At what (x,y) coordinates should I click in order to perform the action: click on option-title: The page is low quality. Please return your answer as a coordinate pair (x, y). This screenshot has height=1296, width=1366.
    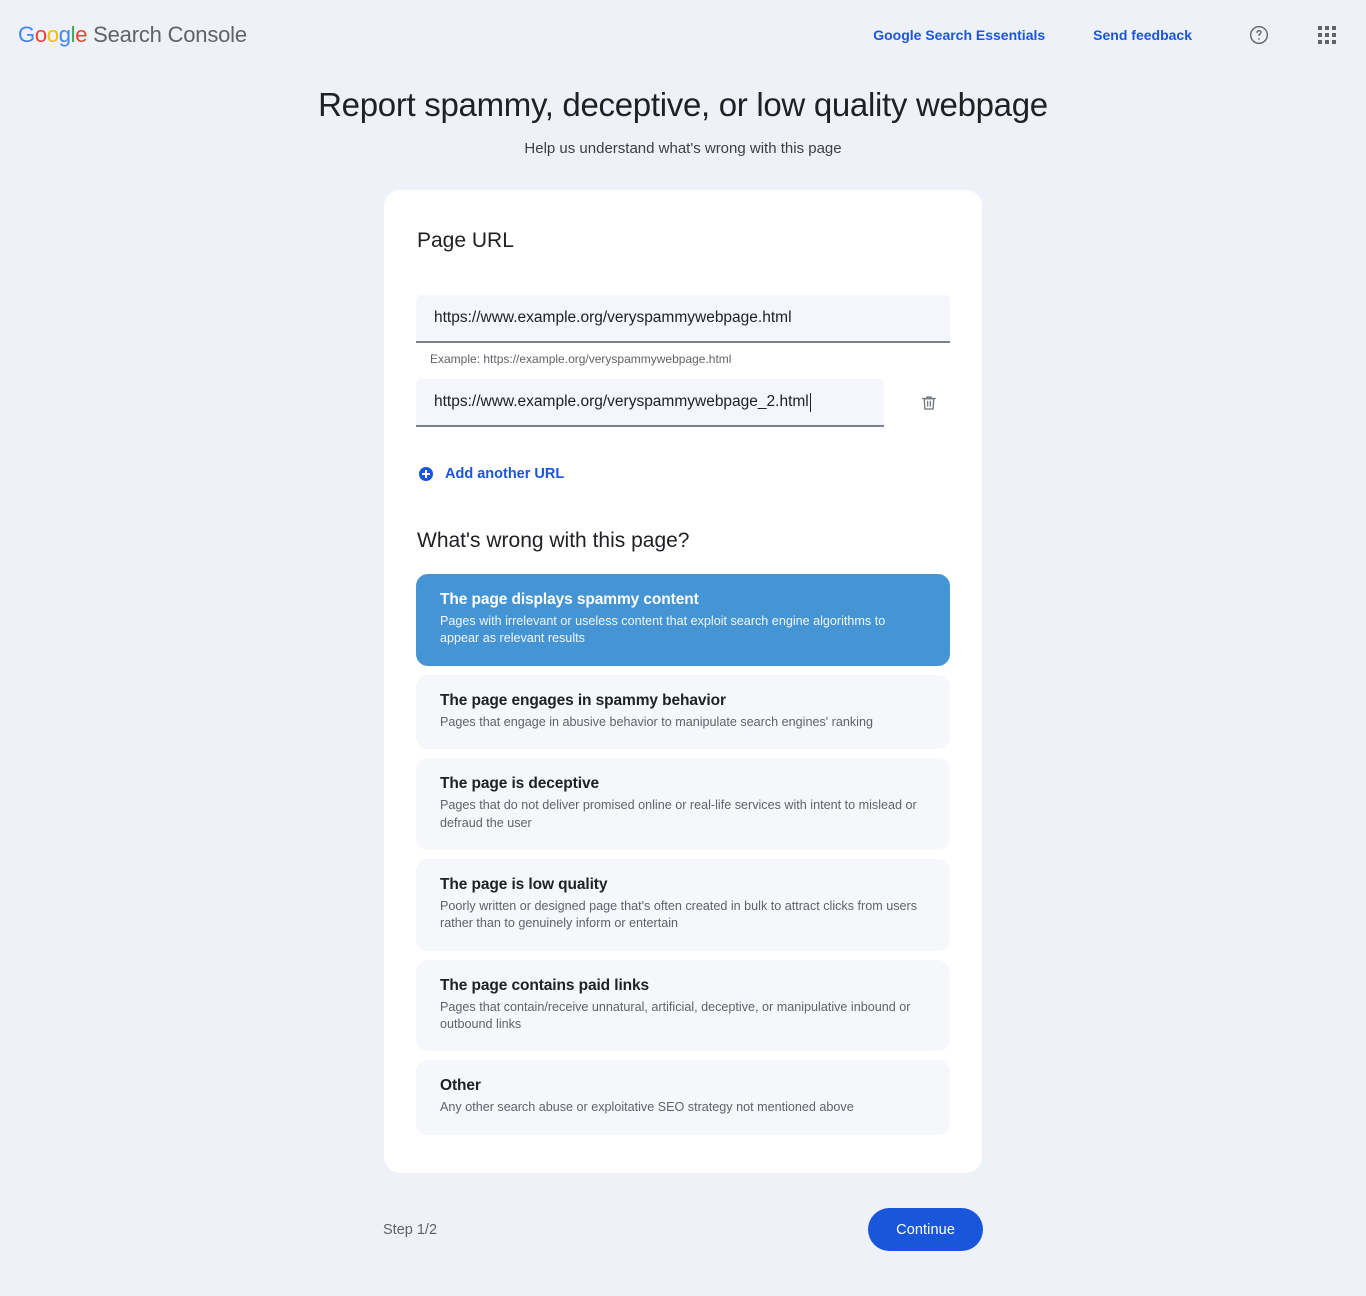
    Looking at the image, I should click on (524, 884).